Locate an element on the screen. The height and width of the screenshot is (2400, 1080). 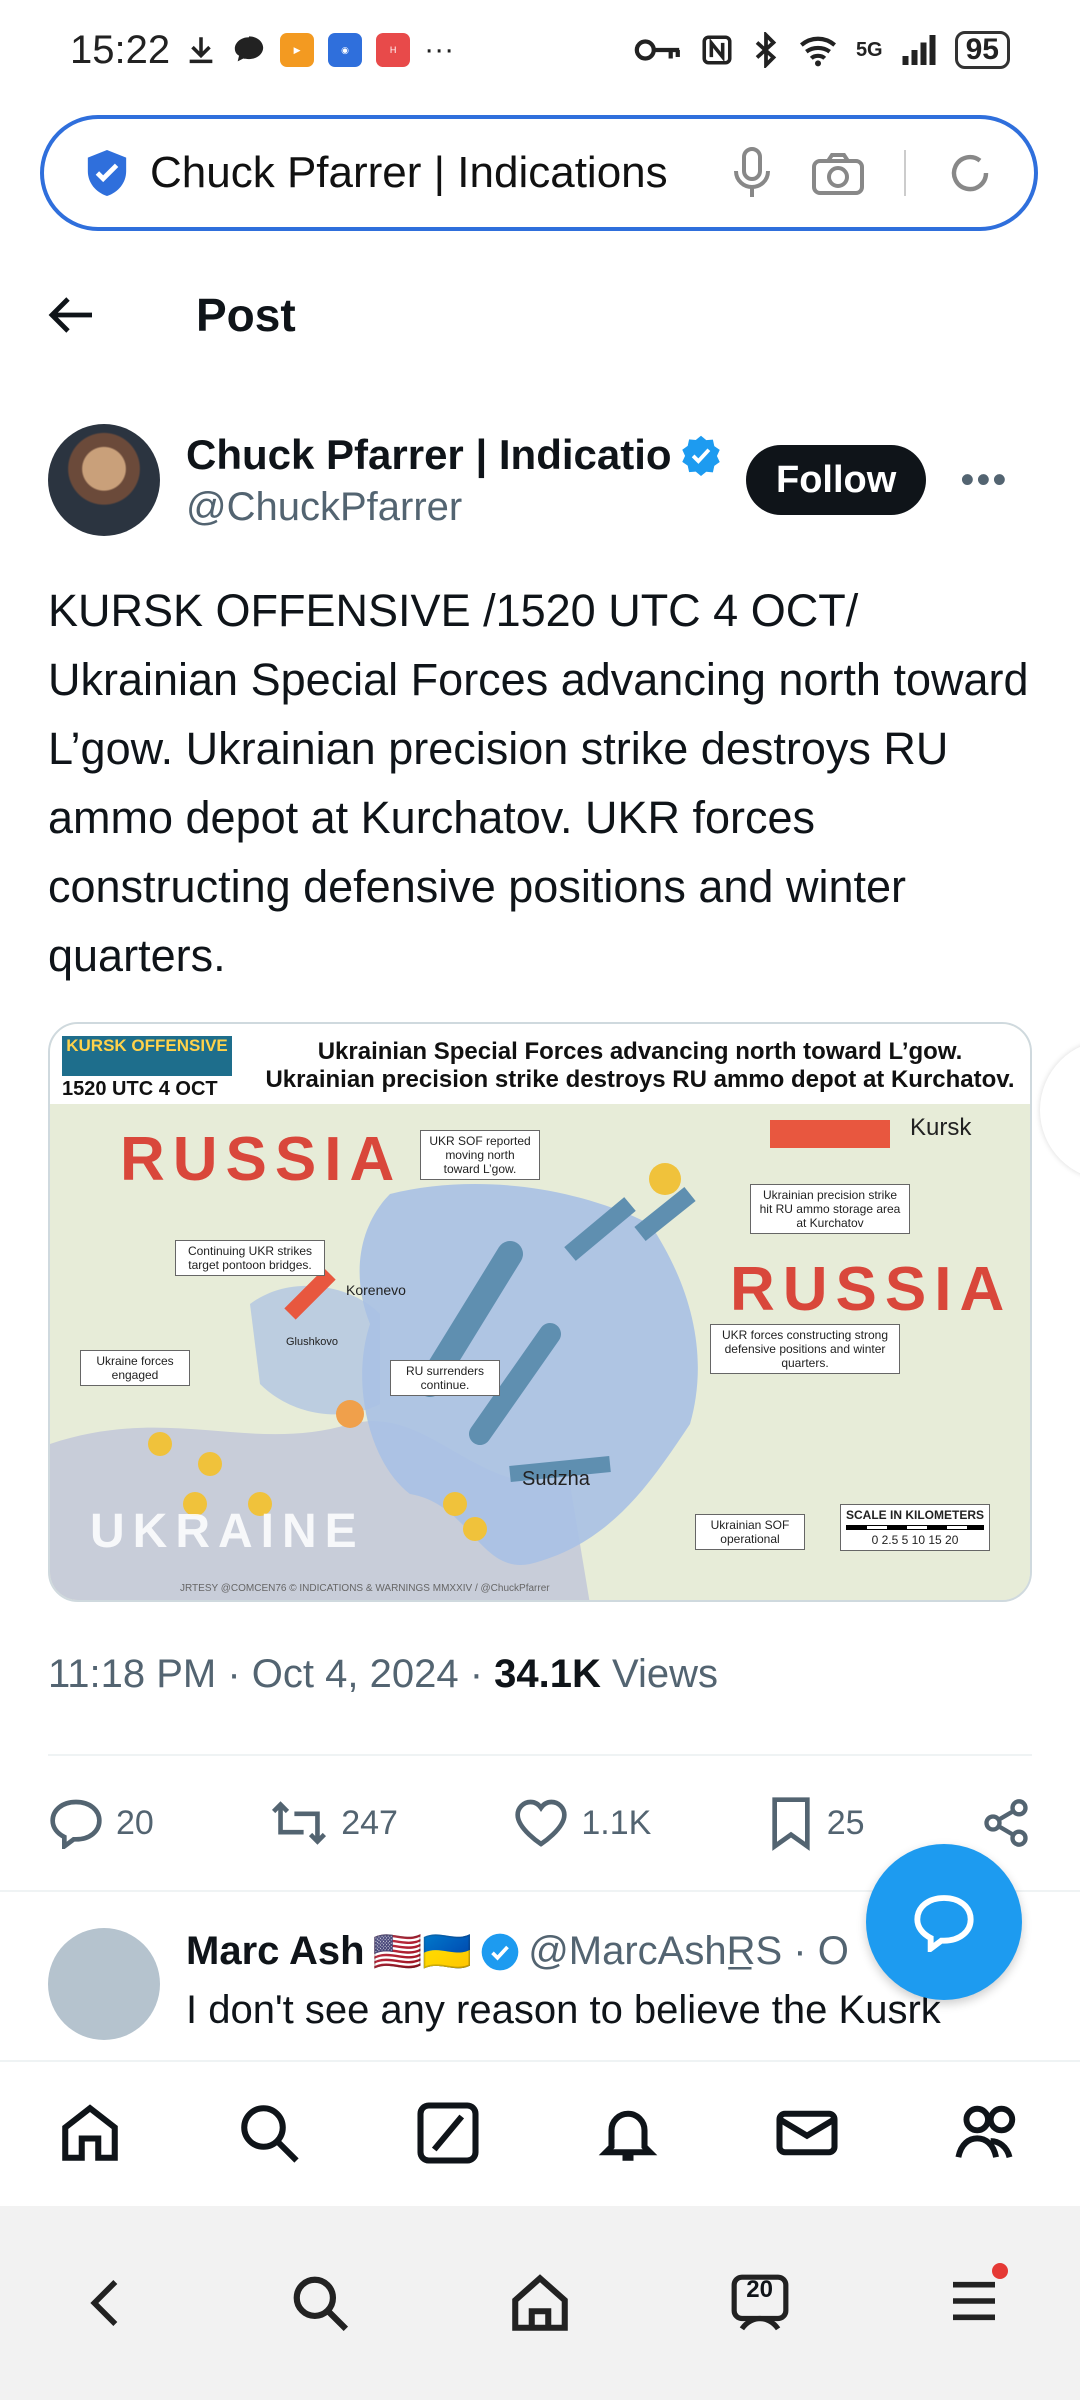
status-right: 5G 95 is located at coordinates (822, 50).